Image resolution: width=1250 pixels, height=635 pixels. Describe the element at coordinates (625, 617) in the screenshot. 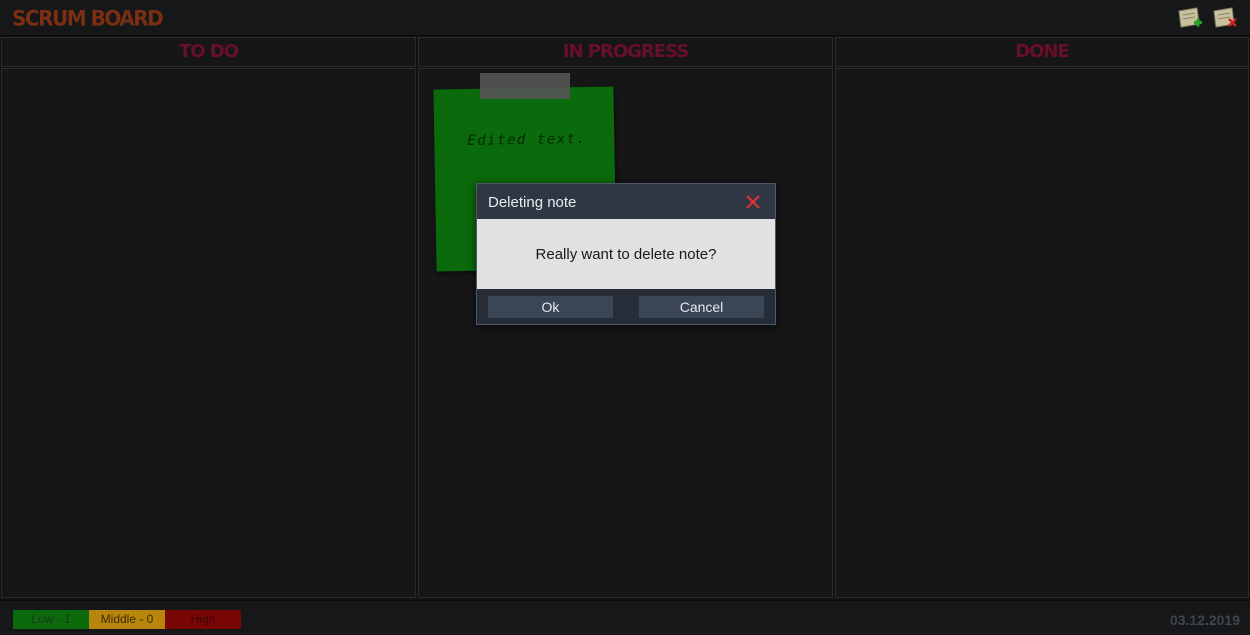

I see `status-bar: Low - 1 Middle - 0 High 03.12.2019` at that location.